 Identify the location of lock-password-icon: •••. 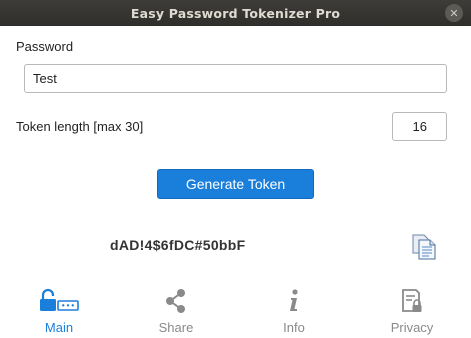
(59, 301).